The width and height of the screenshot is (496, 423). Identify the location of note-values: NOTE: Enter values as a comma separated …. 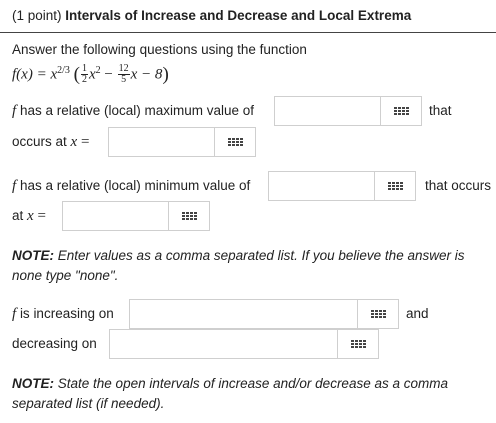
(238, 255).